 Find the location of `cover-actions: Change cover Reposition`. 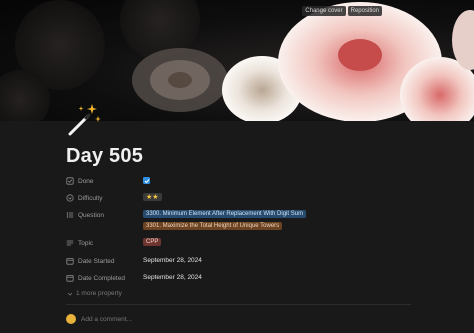

cover-actions: Change cover Reposition is located at coordinates (342, 11).